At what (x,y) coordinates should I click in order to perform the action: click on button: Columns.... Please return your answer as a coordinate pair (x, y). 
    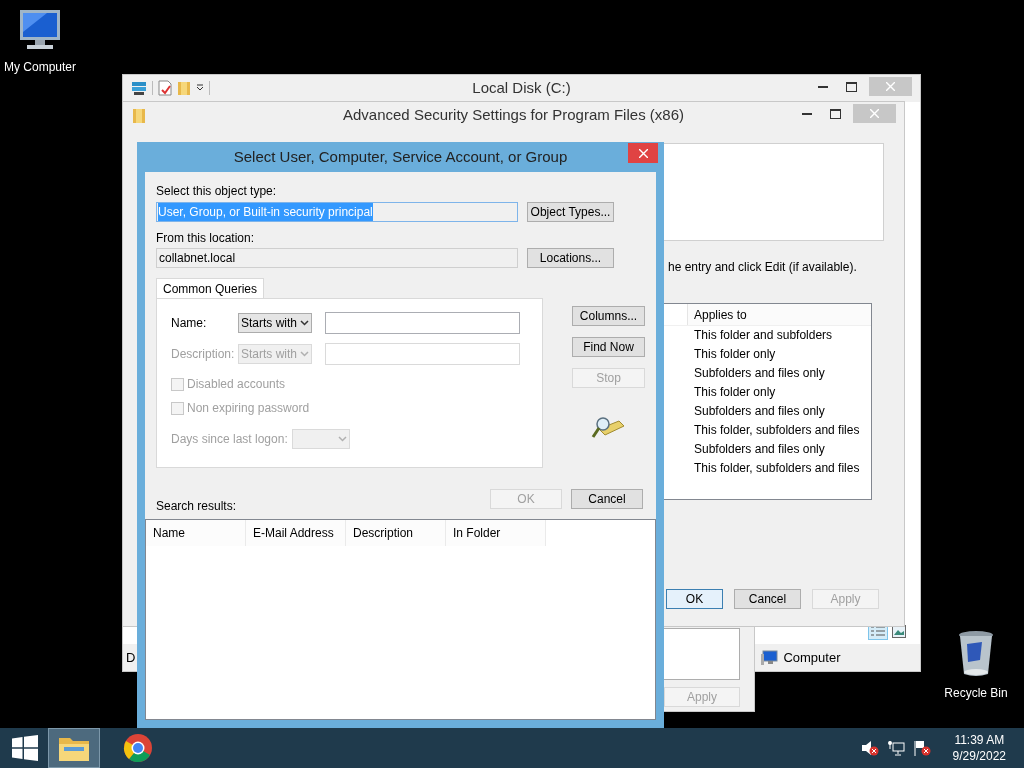
    Looking at the image, I should click on (608, 316).